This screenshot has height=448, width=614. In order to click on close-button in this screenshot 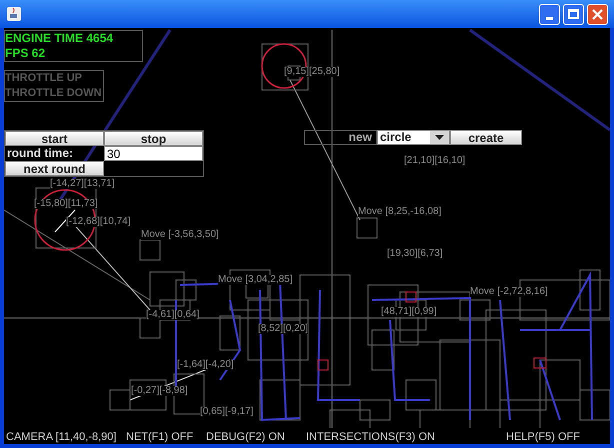, I will do `click(597, 14)`.